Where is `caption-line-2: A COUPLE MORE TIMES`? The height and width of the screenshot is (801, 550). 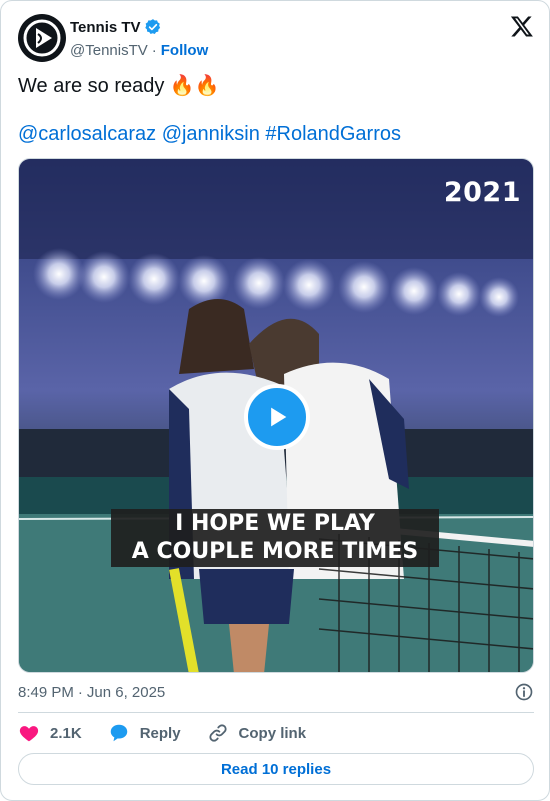 caption-line-2: A COUPLE MORE TIMES is located at coordinates (275, 551).